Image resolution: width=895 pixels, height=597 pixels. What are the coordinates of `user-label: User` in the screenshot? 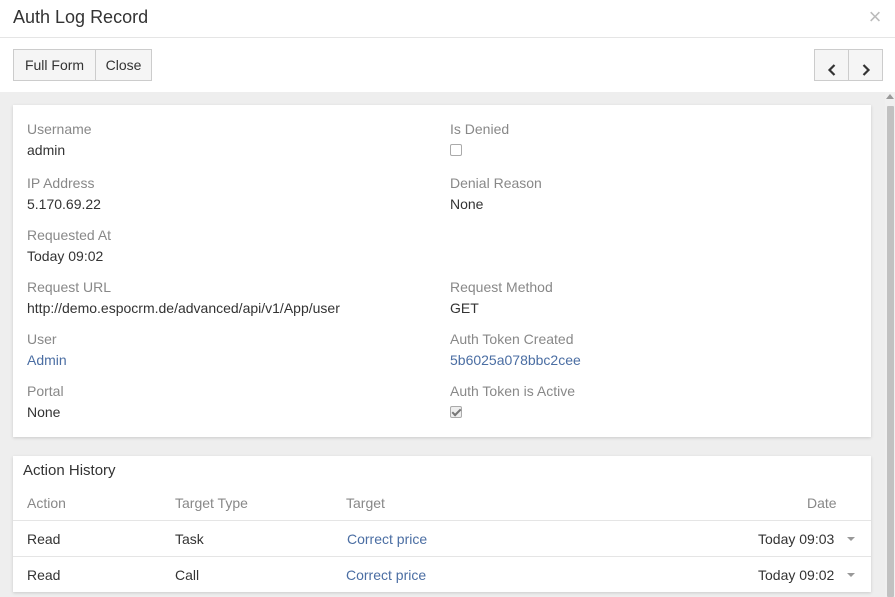 It's located at (42, 339).